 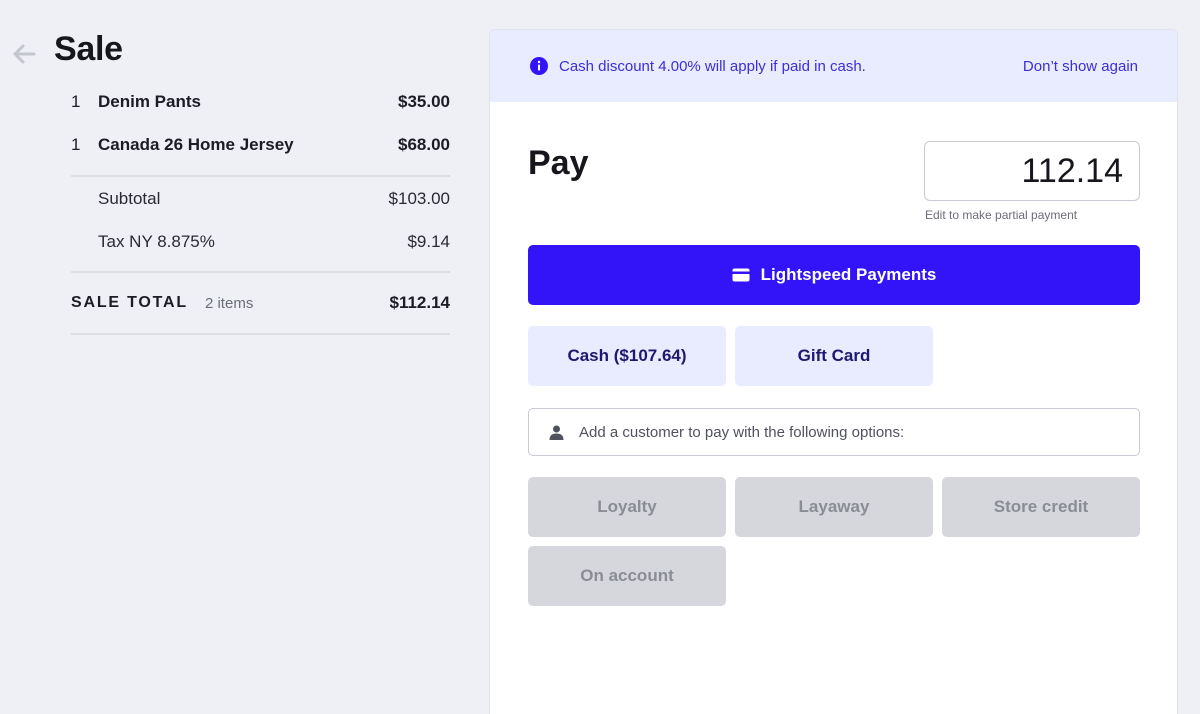 What do you see at coordinates (260, 241) in the screenshot?
I see `tax-row: Tax NY 8.875% $9.14` at bounding box center [260, 241].